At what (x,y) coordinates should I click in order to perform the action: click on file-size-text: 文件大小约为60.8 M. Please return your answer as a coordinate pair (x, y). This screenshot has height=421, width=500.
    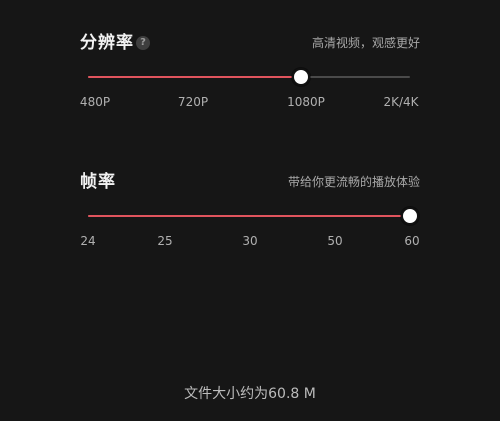
    Looking at the image, I should click on (250, 394).